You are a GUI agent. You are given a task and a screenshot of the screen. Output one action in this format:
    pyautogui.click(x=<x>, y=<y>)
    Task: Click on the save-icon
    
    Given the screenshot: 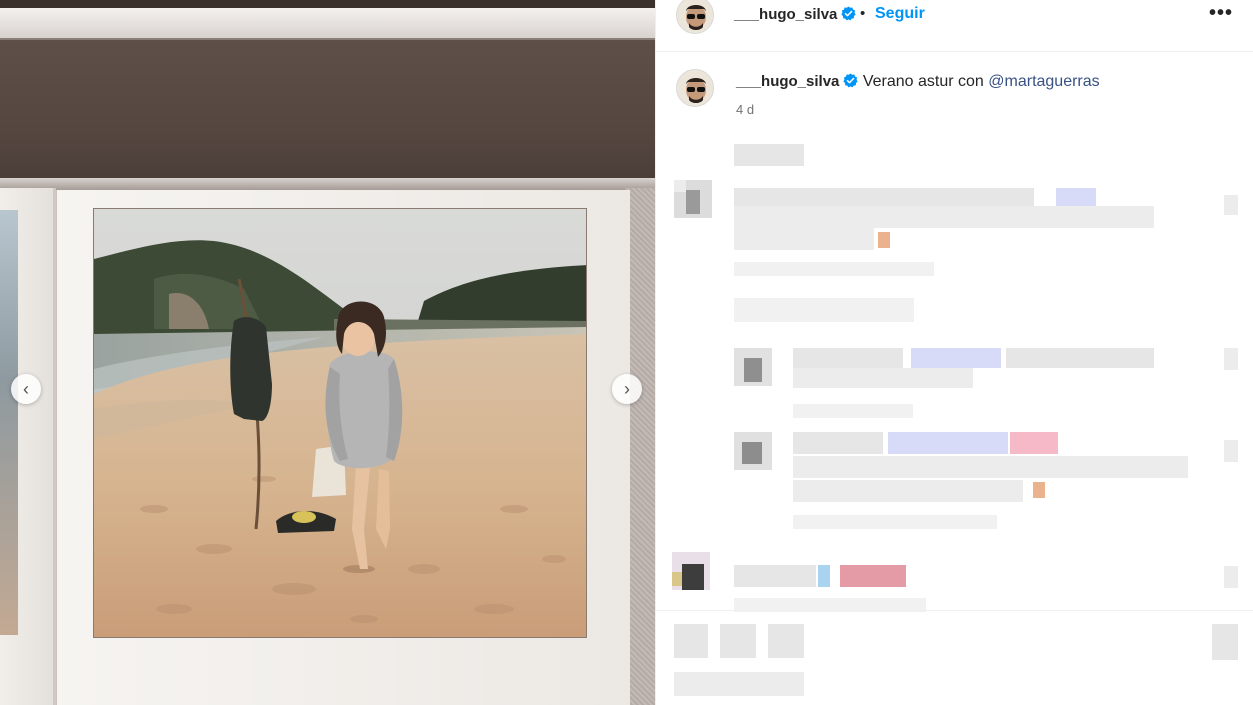 What is the action you would take?
    pyautogui.click(x=1225, y=642)
    